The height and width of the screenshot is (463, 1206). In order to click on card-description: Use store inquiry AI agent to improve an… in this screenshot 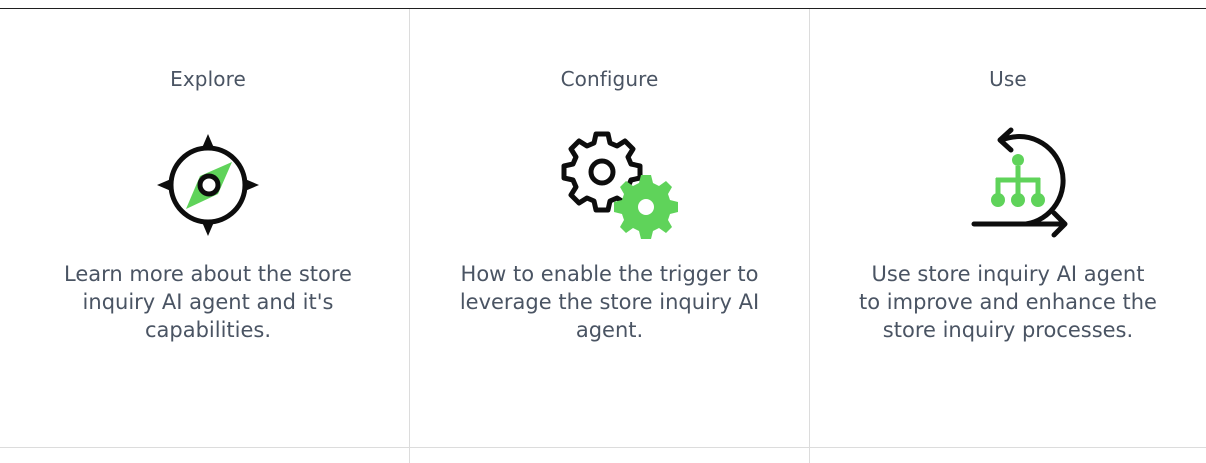, I will do `click(1008, 302)`.